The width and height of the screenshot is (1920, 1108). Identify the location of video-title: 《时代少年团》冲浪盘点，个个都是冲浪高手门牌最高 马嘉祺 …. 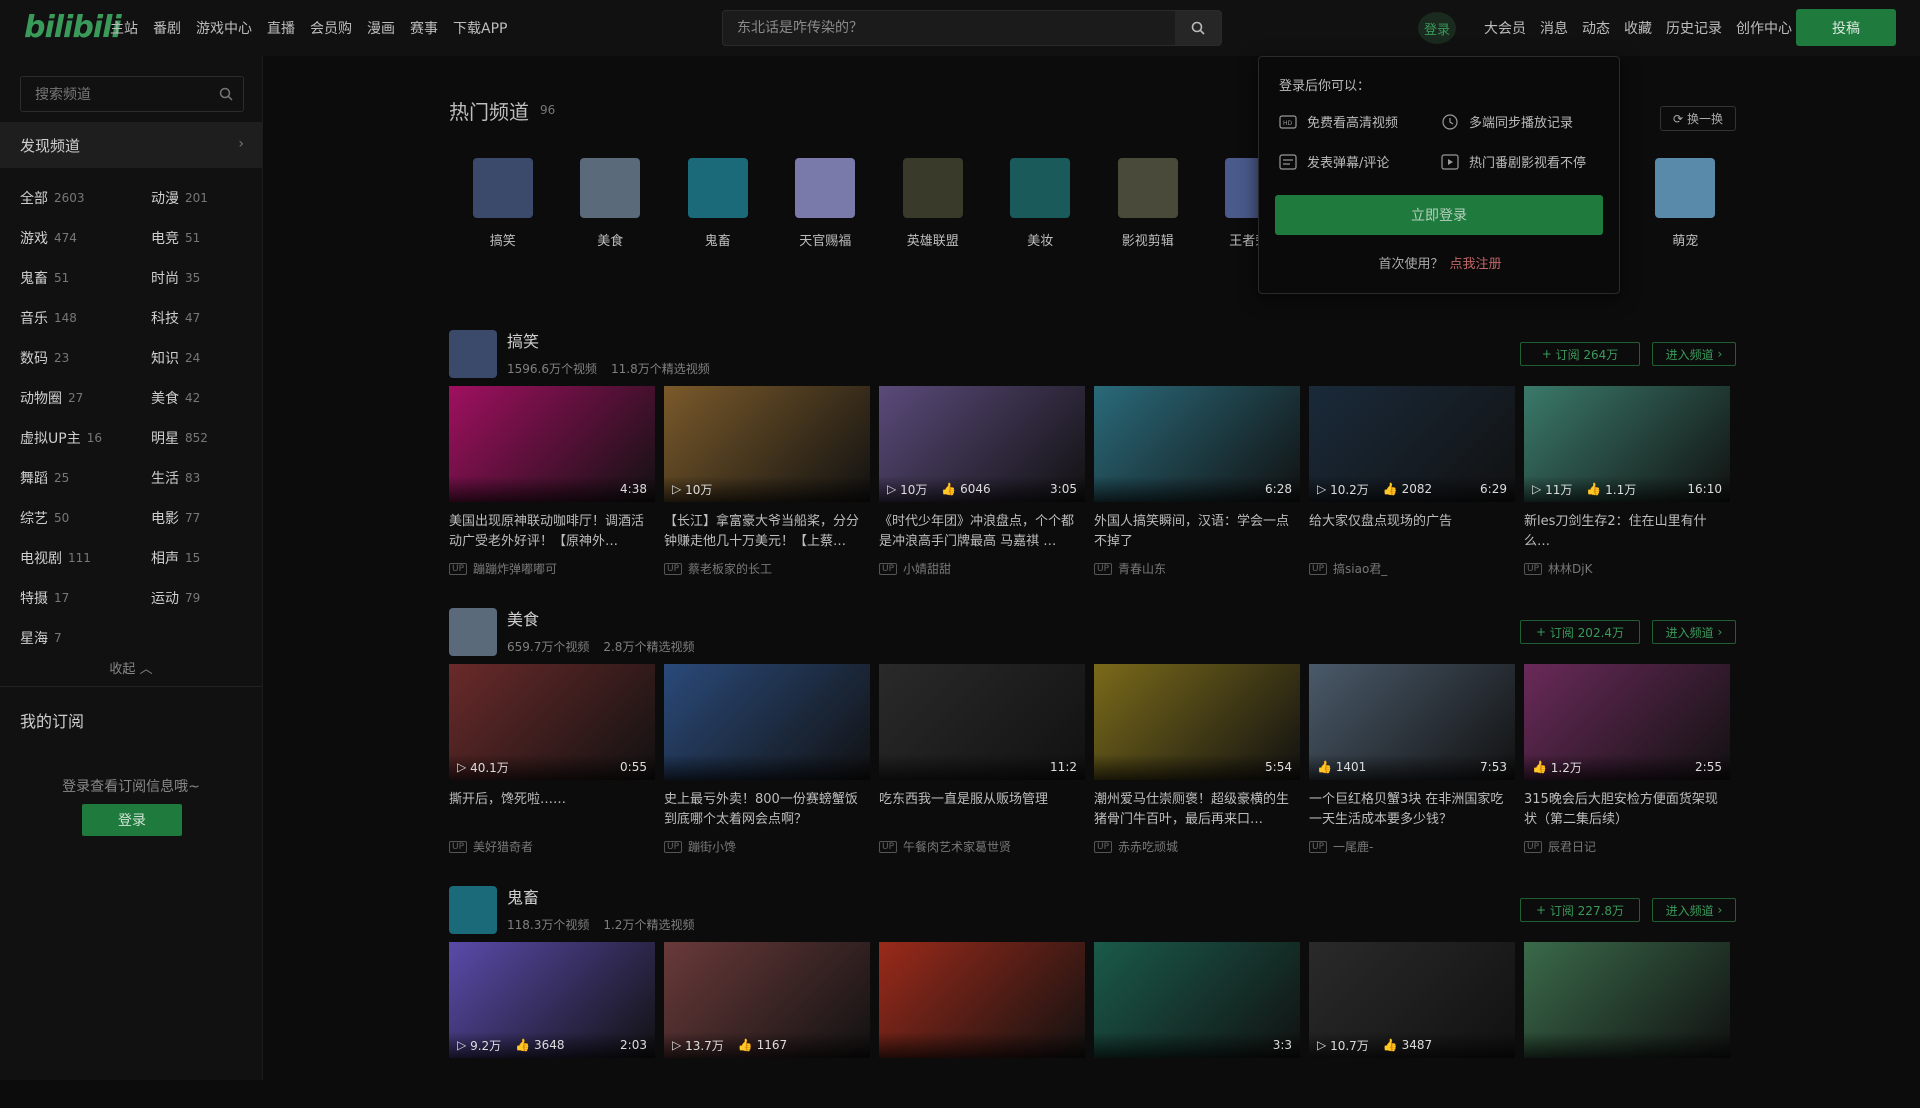
(982, 532).